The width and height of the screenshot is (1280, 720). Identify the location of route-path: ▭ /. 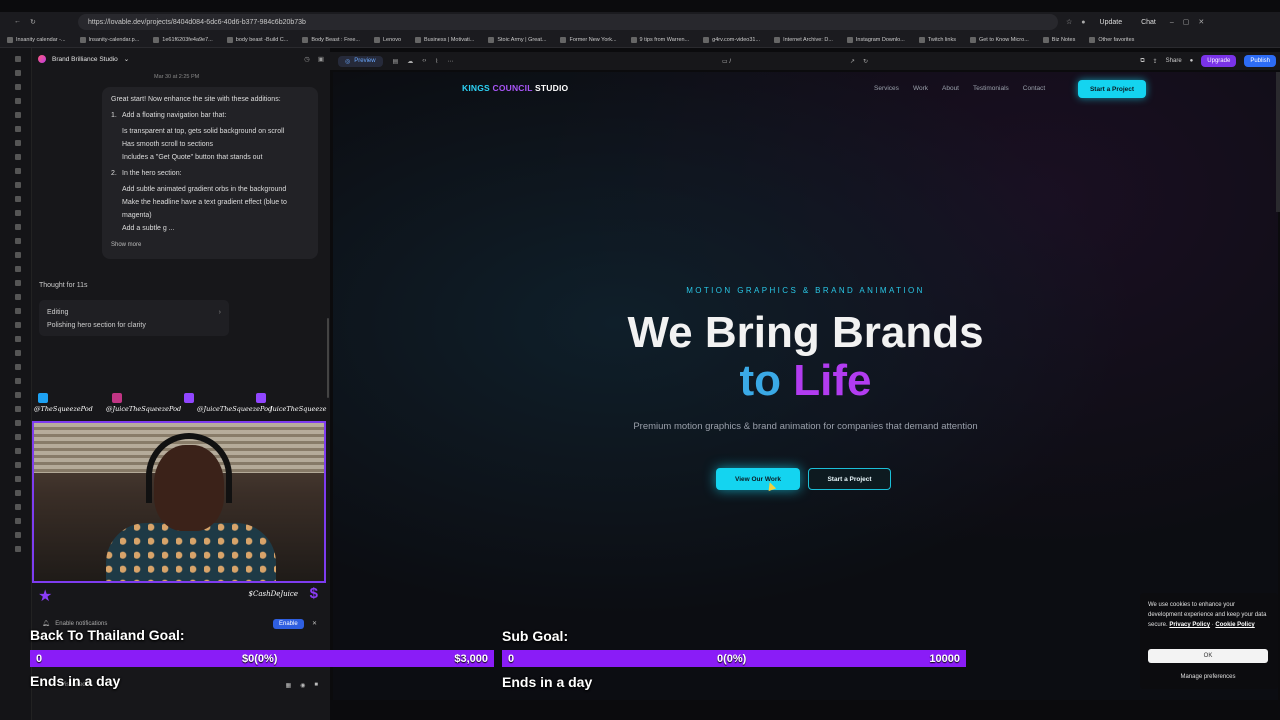
(726, 61).